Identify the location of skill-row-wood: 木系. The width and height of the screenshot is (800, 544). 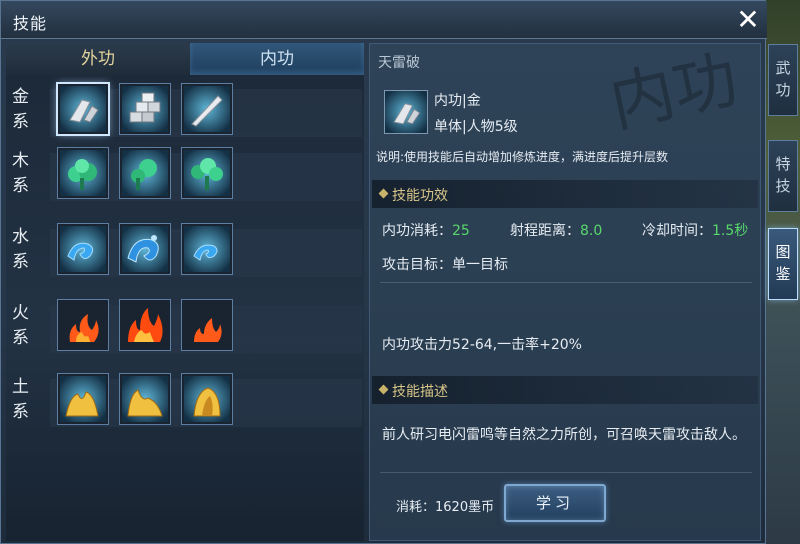
(185, 177).